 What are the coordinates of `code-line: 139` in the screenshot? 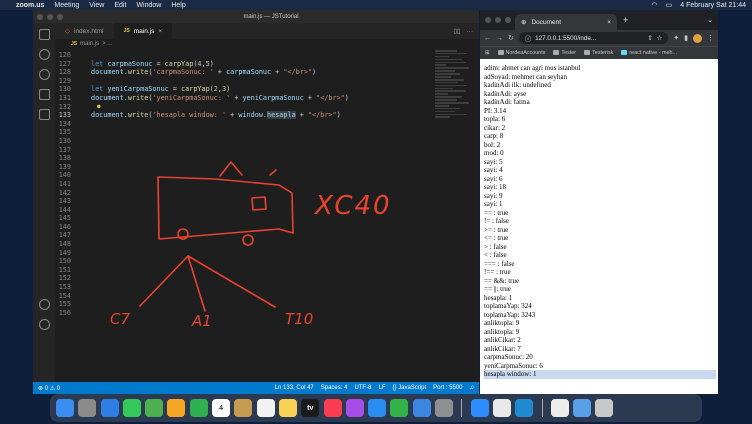 It's located at (267, 167).